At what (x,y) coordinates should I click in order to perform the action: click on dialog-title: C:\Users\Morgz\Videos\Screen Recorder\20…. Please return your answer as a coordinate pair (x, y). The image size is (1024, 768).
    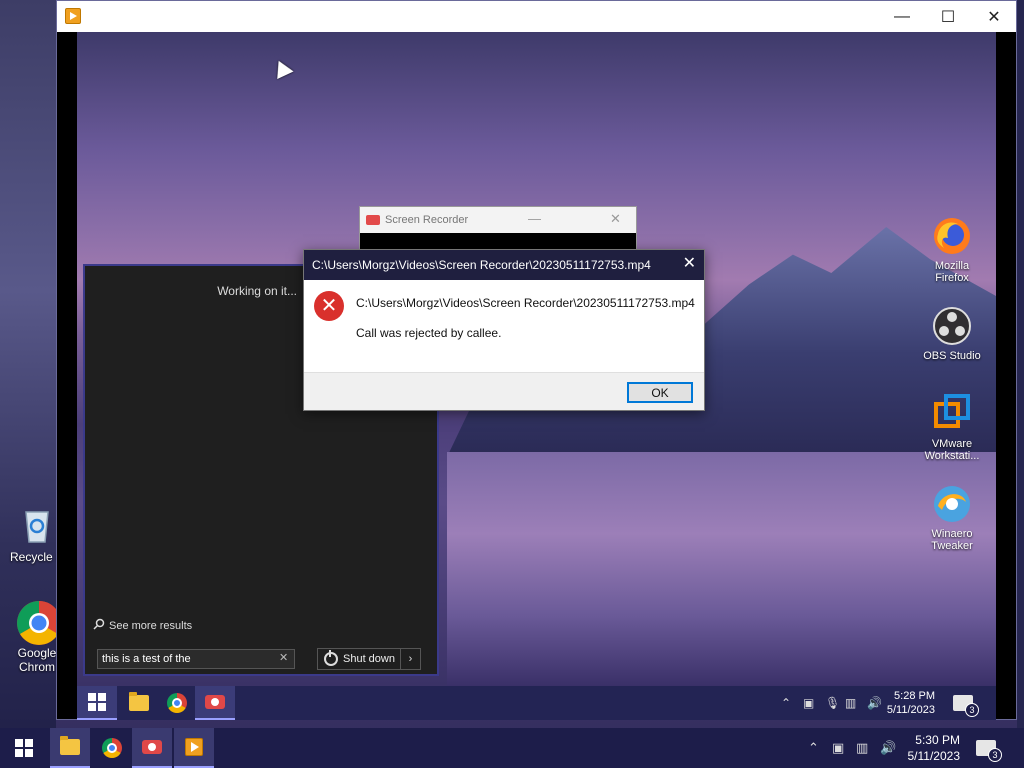
    Looking at the image, I should click on (481, 265).